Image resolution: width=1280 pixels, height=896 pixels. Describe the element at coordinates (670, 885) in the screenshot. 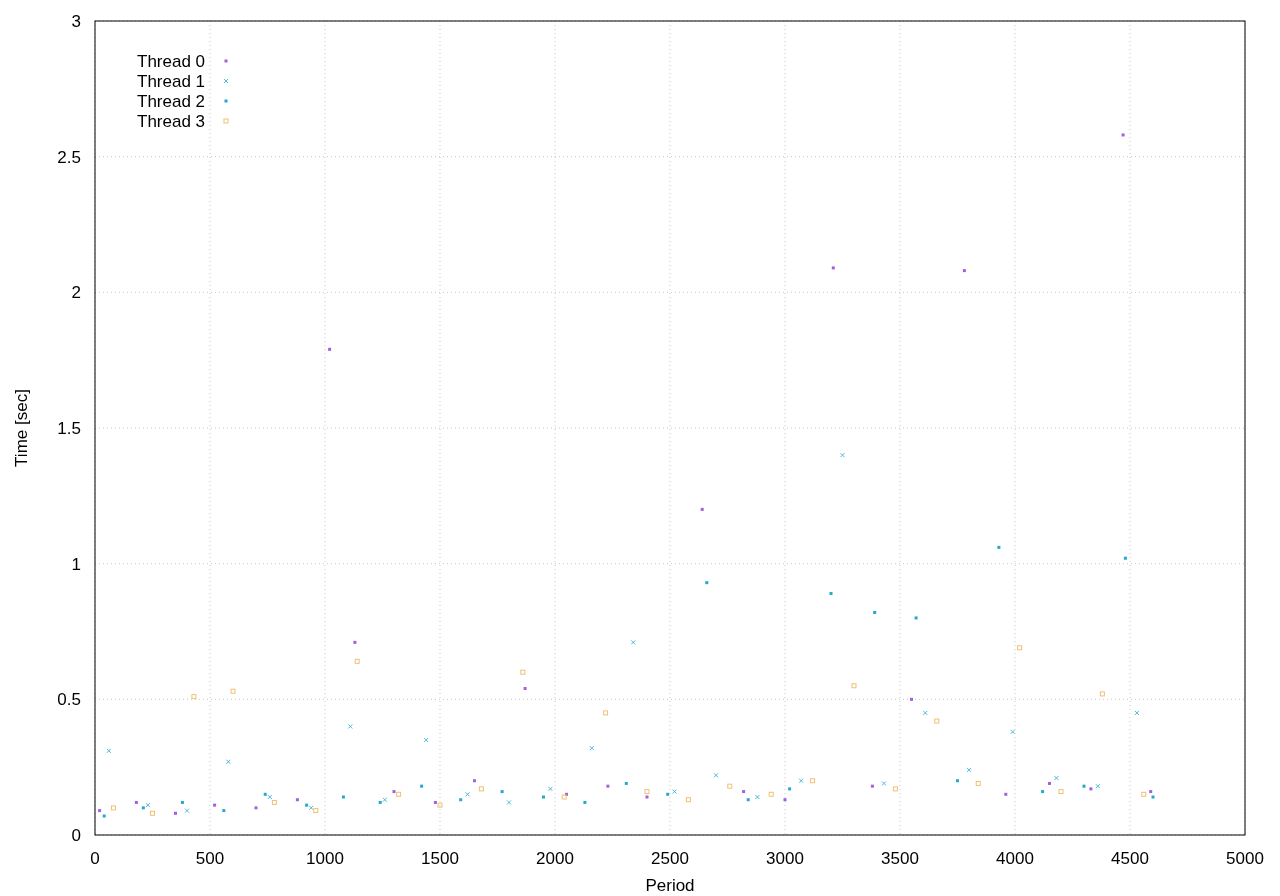

I see `x-axis-title: Period` at that location.